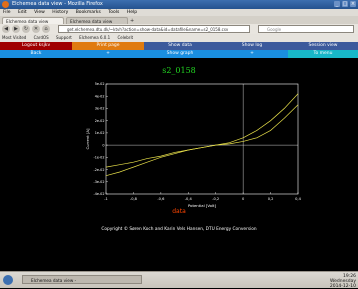 This screenshot has width=358, height=289. Describe the element at coordinates (88, 12) in the screenshot. I see `menu-bookmarks: Bookmarks` at that location.